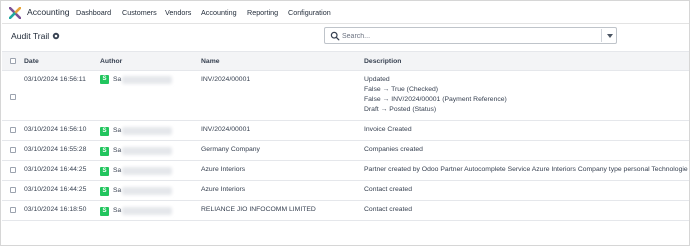  Describe the element at coordinates (30, 36) in the screenshot. I see `page-title-text: Audit Trail` at that location.